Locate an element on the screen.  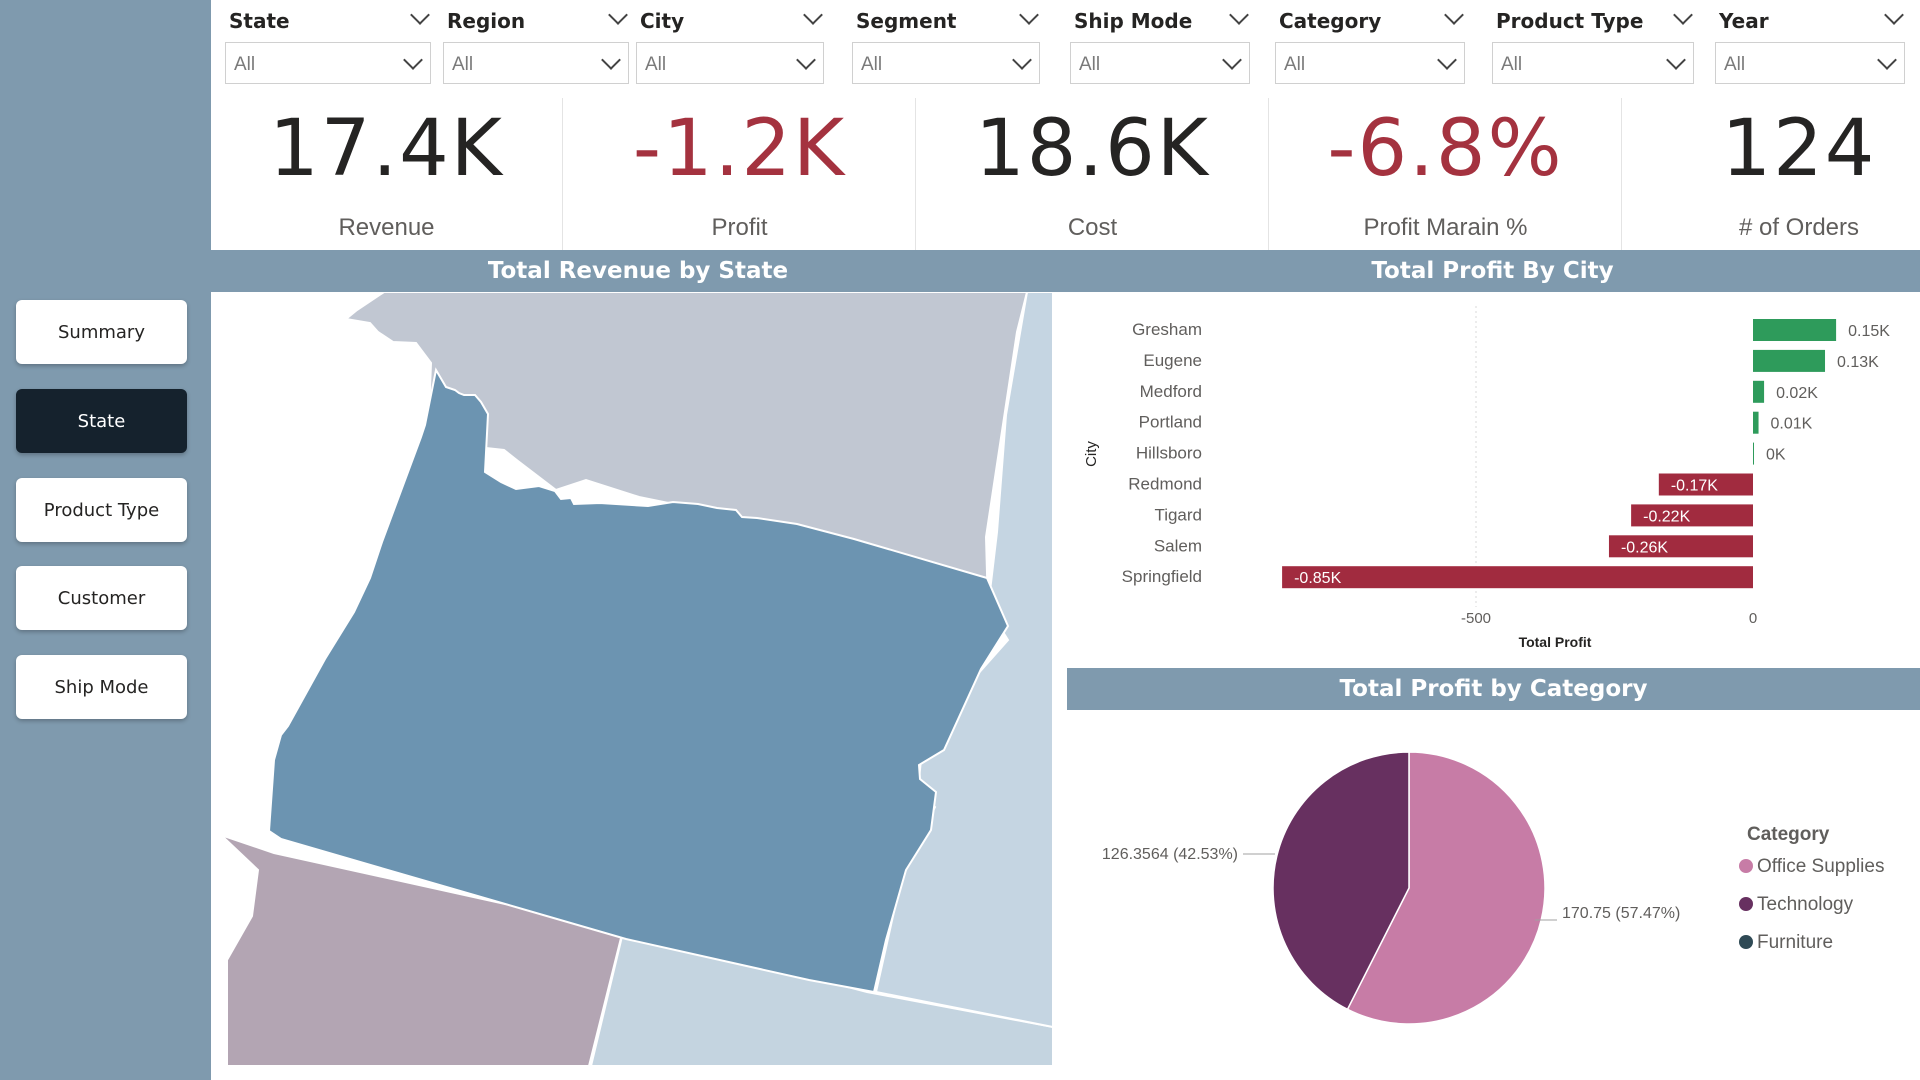
kpi-card-revenue: 17.4K Revenue is located at coordinates (387, 174).